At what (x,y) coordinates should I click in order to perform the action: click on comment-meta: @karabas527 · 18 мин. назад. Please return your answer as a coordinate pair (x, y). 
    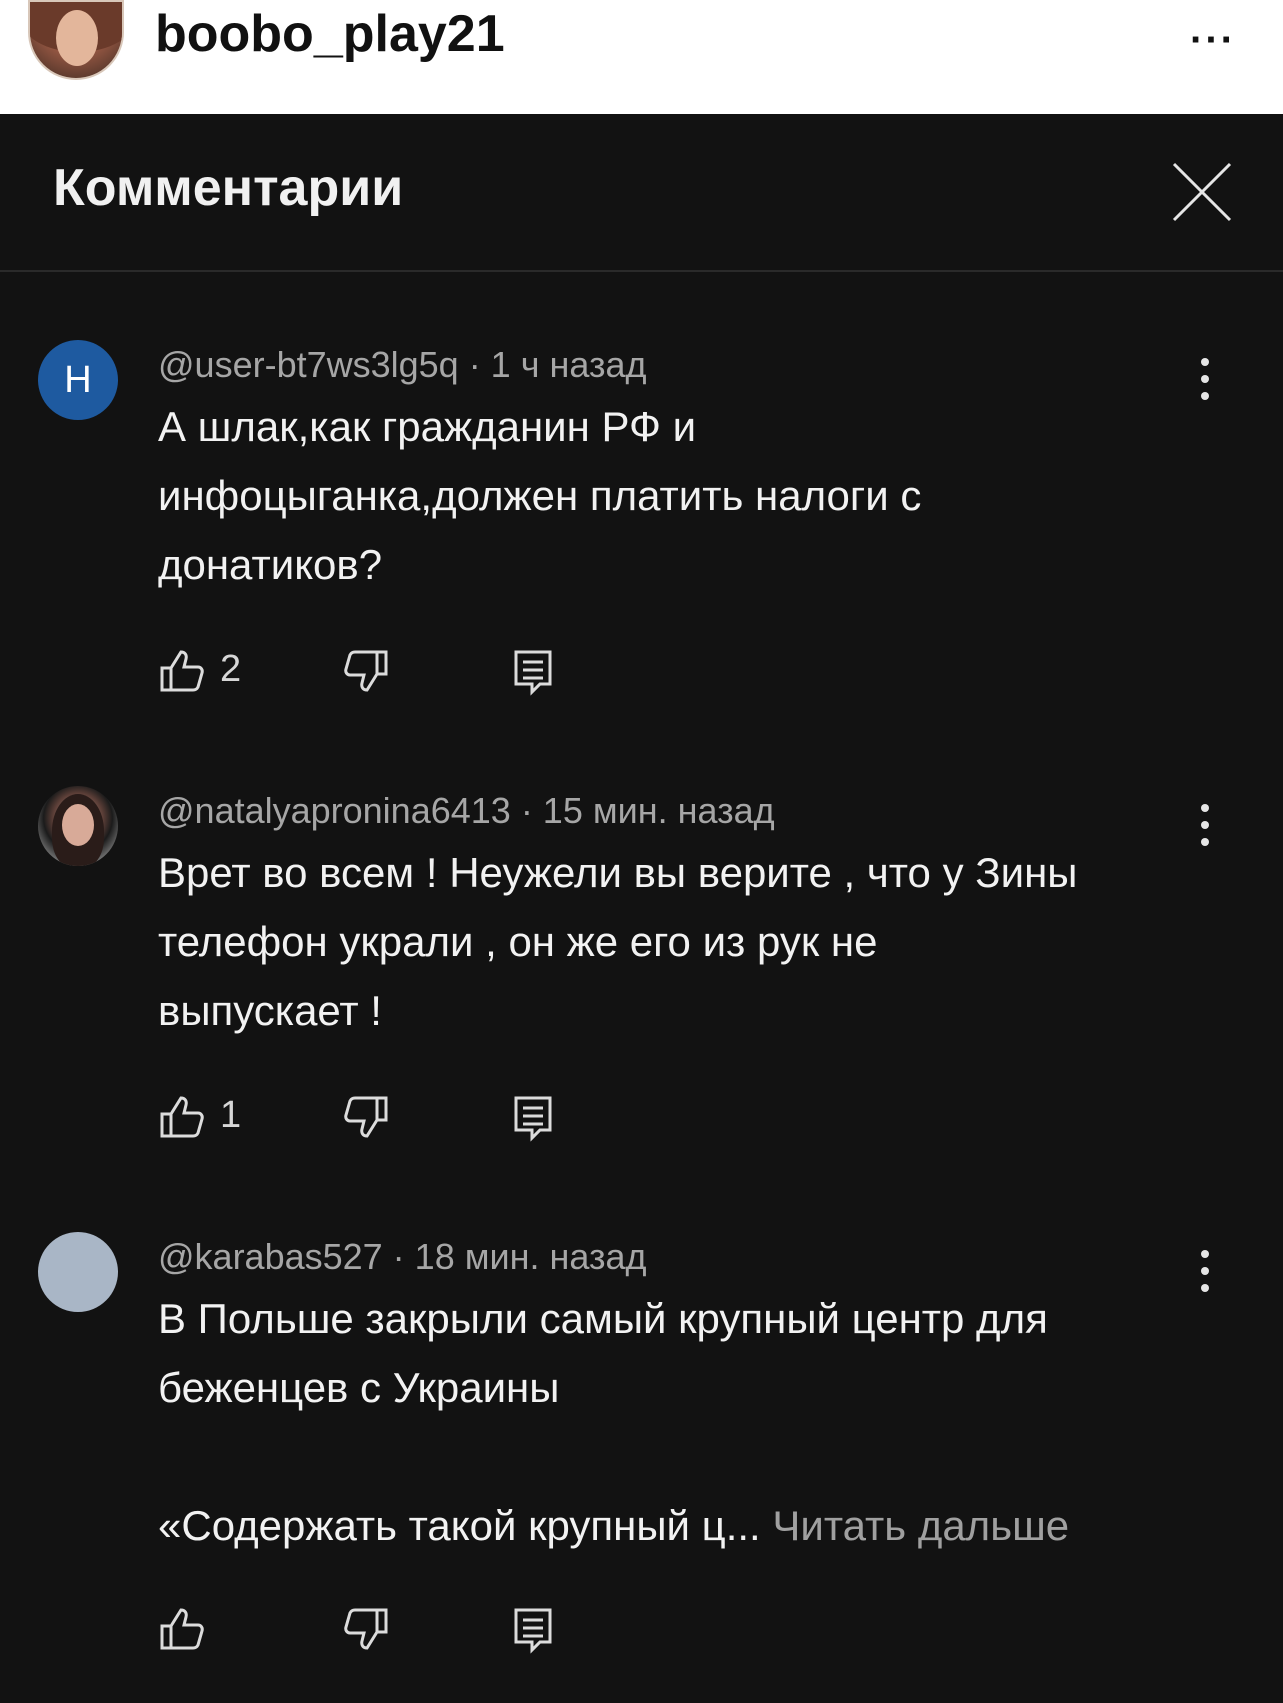
    Looking at the image, I should click on (402, 1256).